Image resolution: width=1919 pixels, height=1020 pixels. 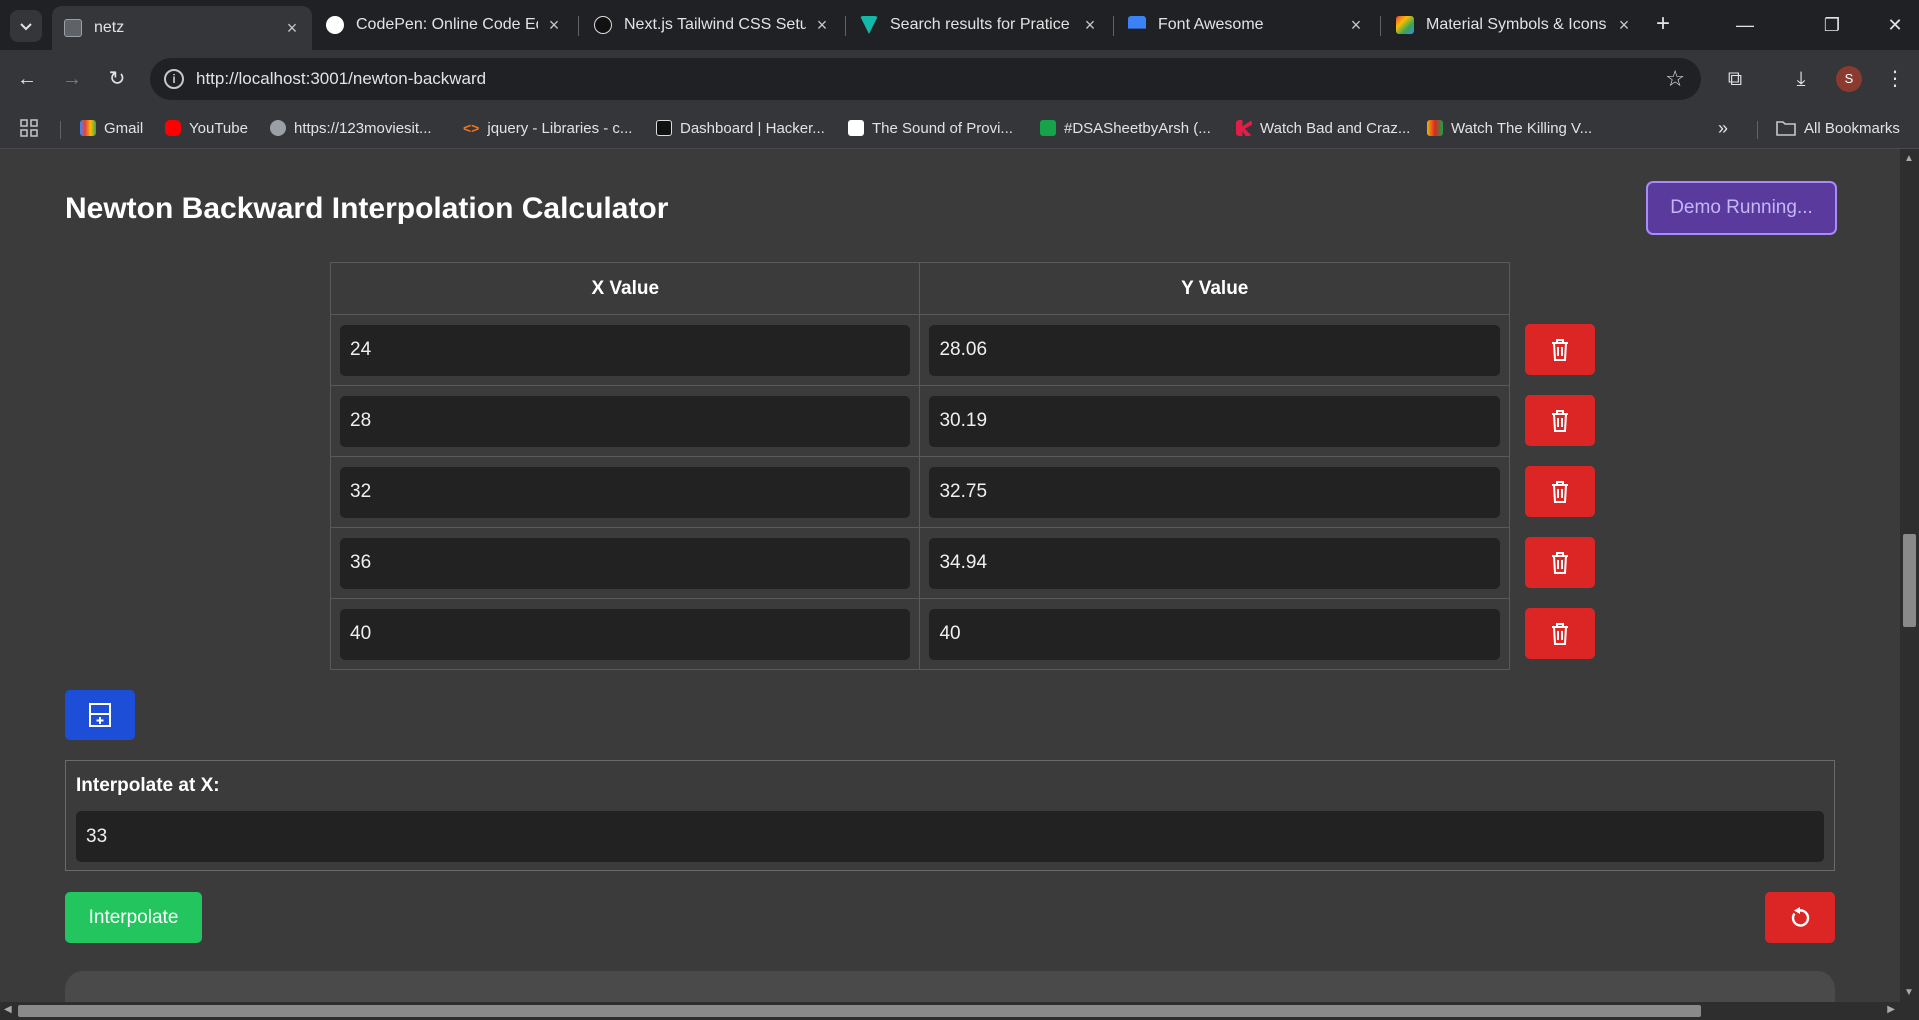 What do you see at coordinates (1214, 492) in the screenshot?
I see `y-value-input: 32.75` at bounding box center [1214, 492].